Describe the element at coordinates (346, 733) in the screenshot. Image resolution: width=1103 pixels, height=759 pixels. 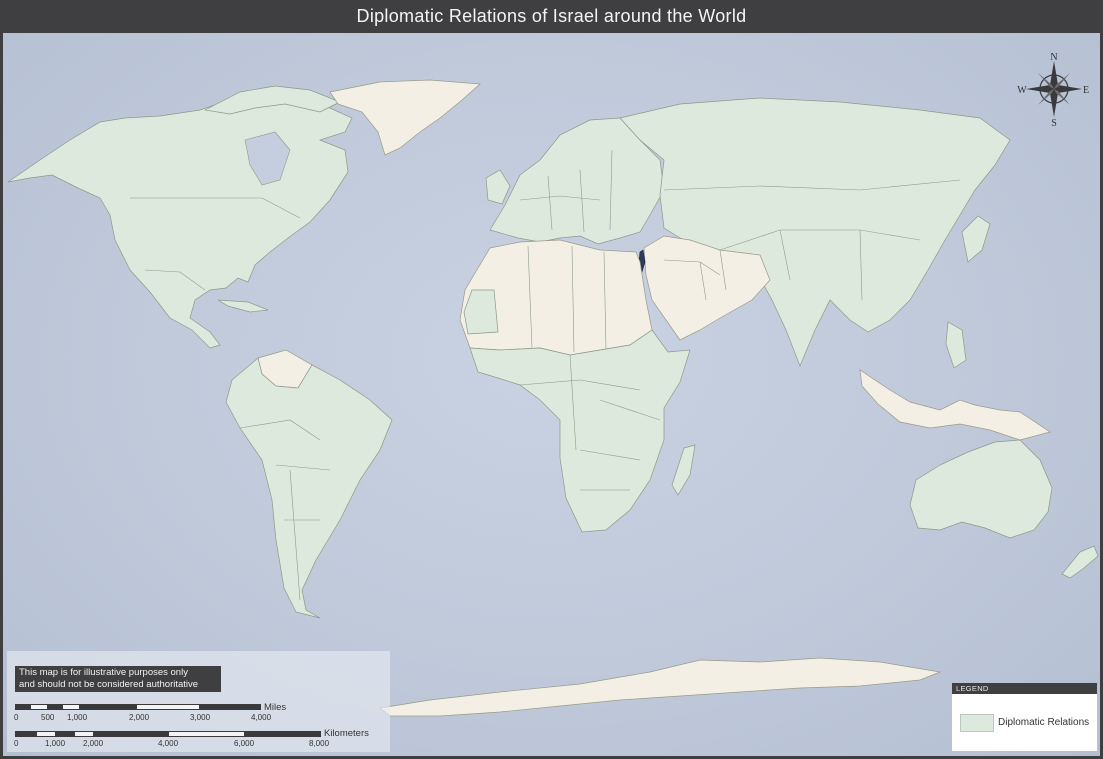
I see `kilometers-unit-label: Kilometers` at that location.